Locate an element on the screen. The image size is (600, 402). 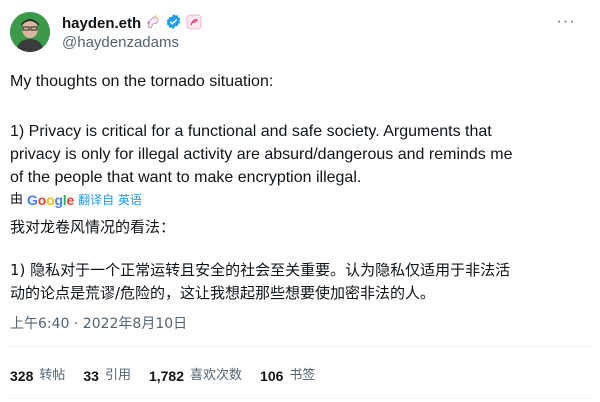
stat-label: 引用 is located at coordinates (117, 375).